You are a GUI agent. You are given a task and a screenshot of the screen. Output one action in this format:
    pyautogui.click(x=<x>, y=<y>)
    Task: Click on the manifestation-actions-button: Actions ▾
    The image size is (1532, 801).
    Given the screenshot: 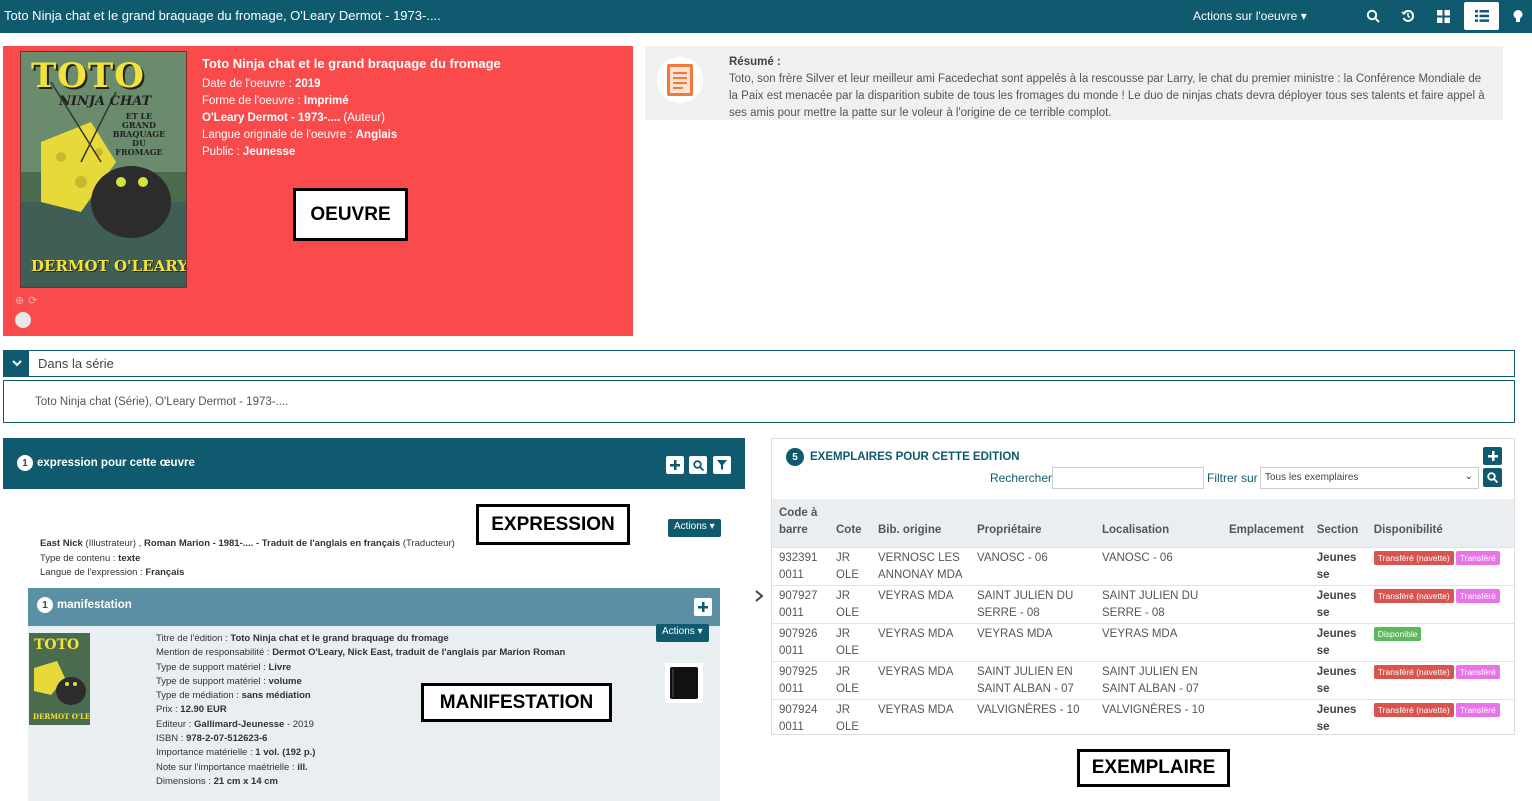 What is the action you would take?
    pyautogui.click(x=682, y=633)
    